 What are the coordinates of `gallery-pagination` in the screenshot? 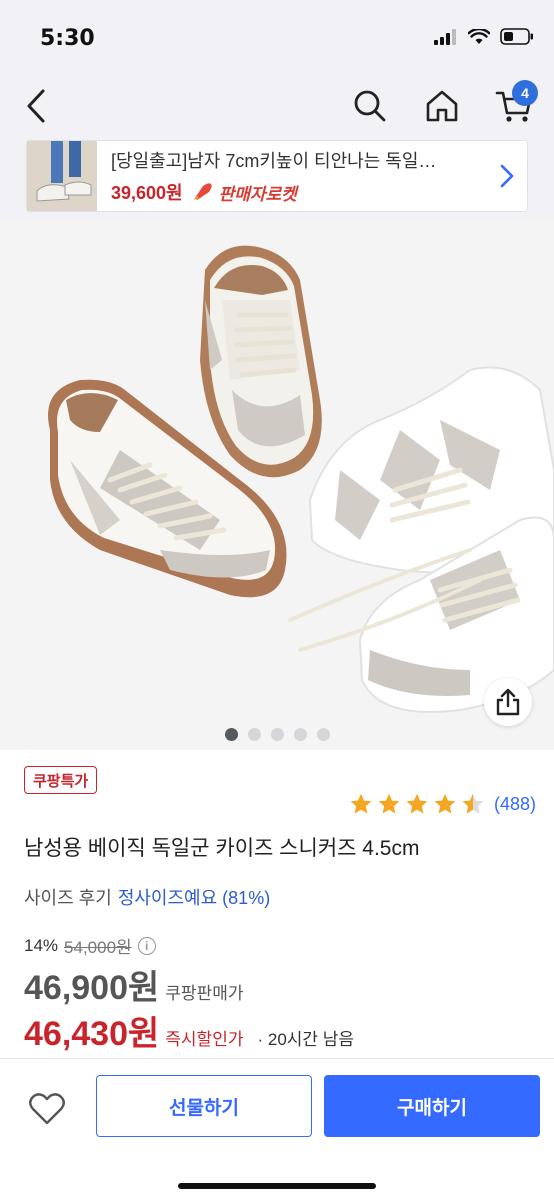 It's located at (277, 734).